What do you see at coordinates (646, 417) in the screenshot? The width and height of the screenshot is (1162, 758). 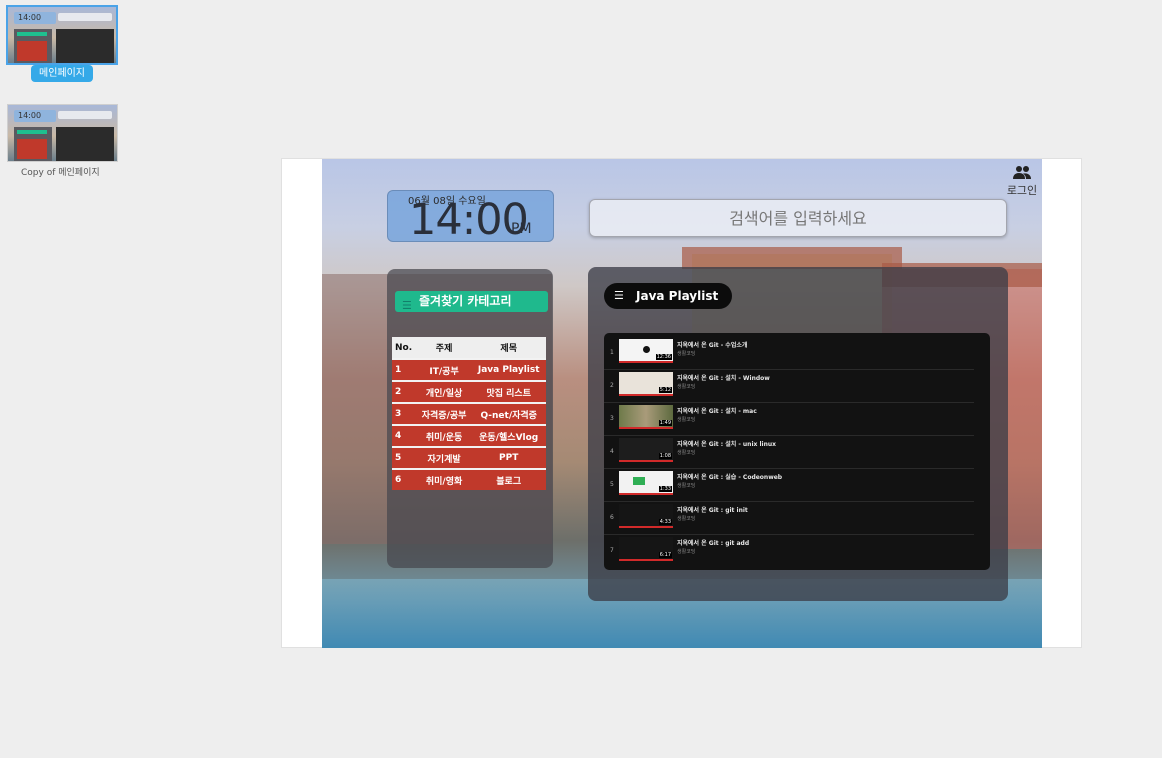 I see `video-thumbnail: 1:49` at bounding box center [646, 417].